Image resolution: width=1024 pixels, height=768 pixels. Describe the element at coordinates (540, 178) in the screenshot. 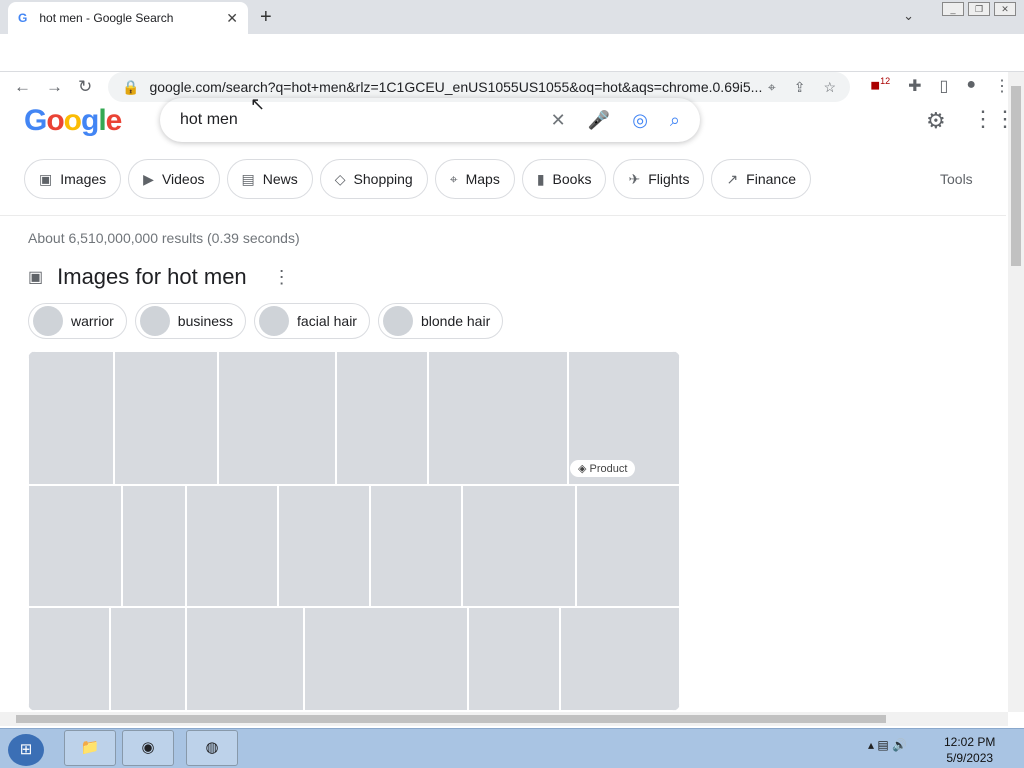

I see `book-icon: ▮` at that location.